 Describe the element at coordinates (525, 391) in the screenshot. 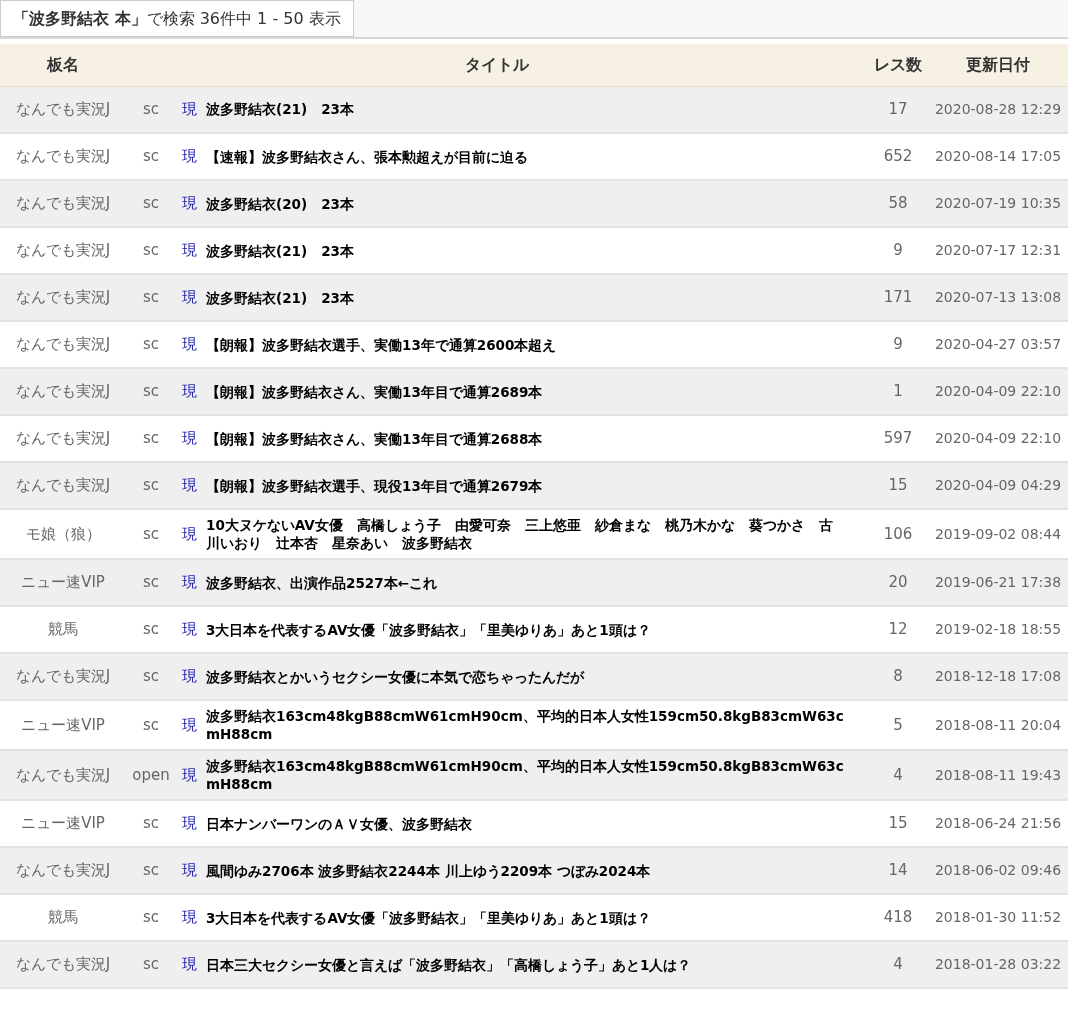

I see `thread-title: 【朗報】波多野結衣さん、実働13年目で通算2689本` at that location.